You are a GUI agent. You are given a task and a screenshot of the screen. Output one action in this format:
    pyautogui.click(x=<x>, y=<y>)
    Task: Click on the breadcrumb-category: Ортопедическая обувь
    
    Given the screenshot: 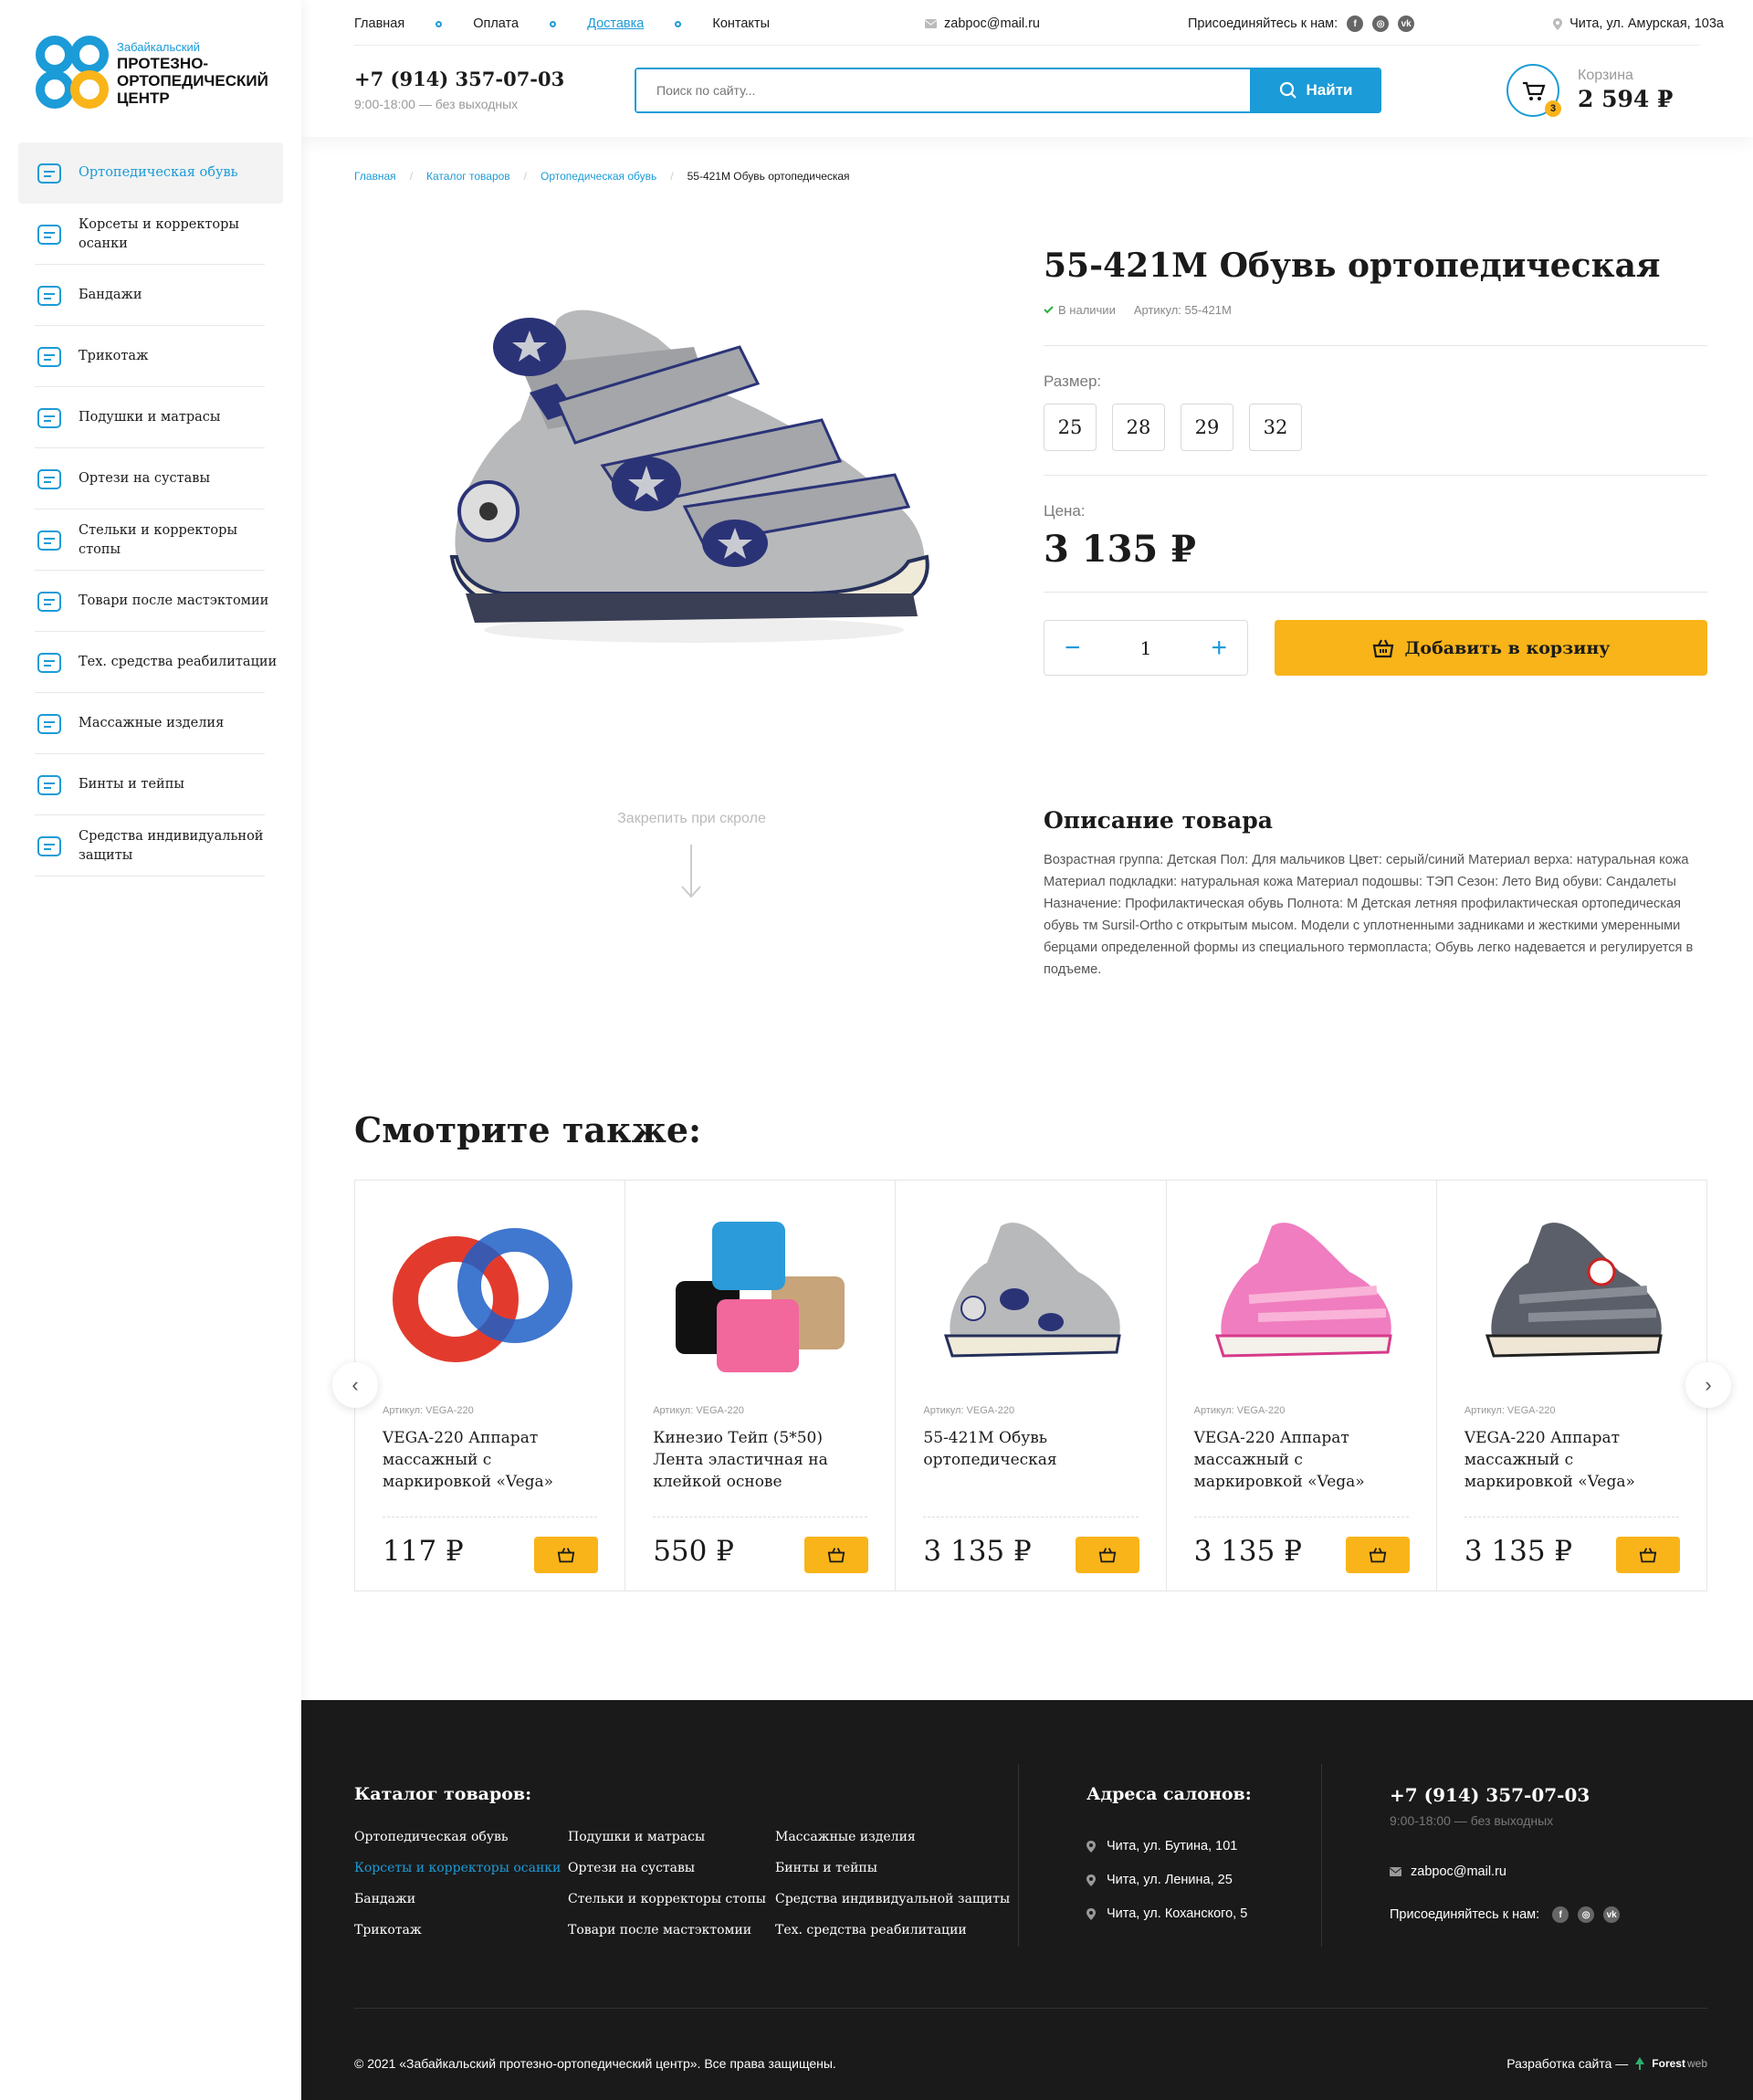 What is the action you would take?
    pyautogui.click(x=598, y=176)
    